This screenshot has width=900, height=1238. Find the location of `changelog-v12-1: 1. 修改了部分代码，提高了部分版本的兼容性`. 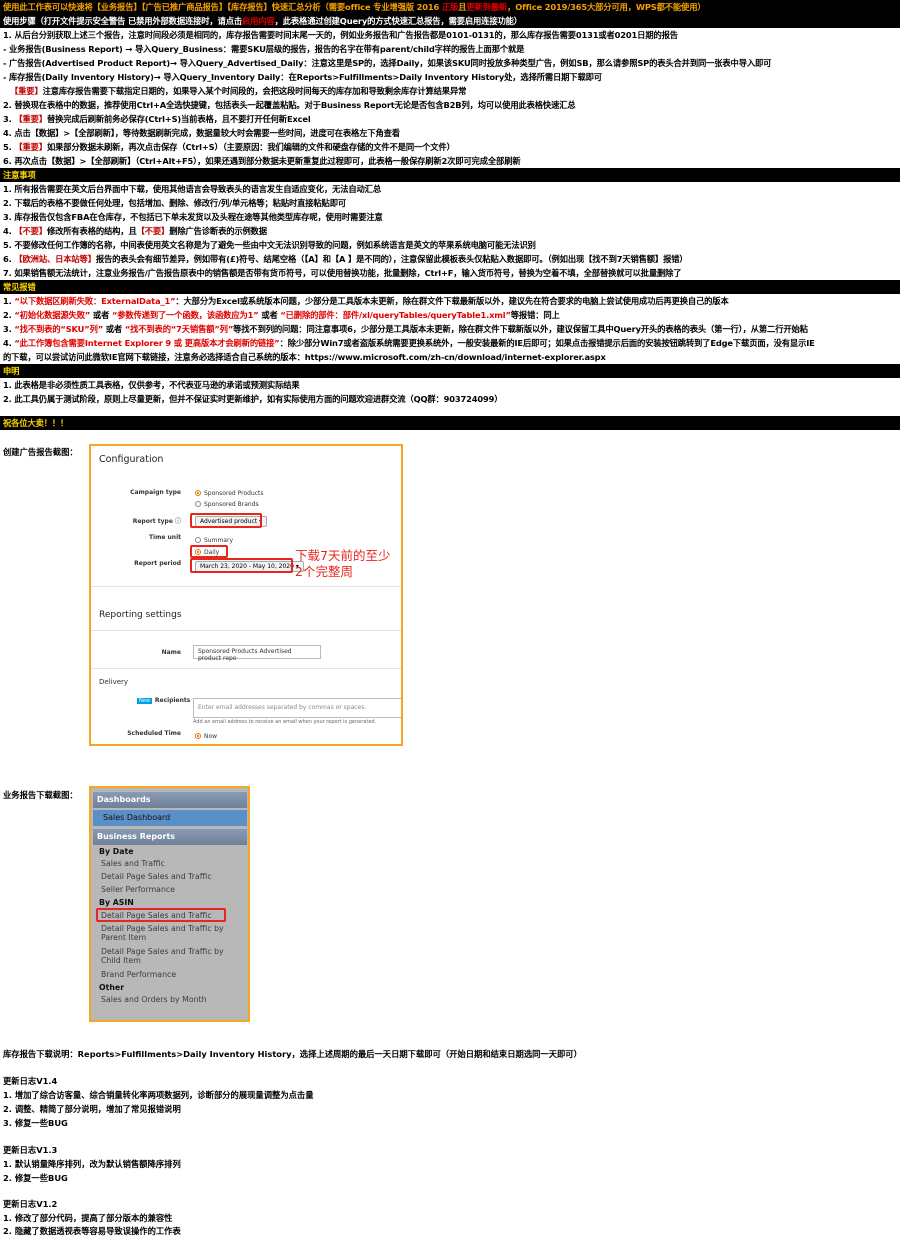

changelog-v12-1: 1. 修改了部分代码，提高了部分版本的兼容性 is located at coordinates (88, 1218).